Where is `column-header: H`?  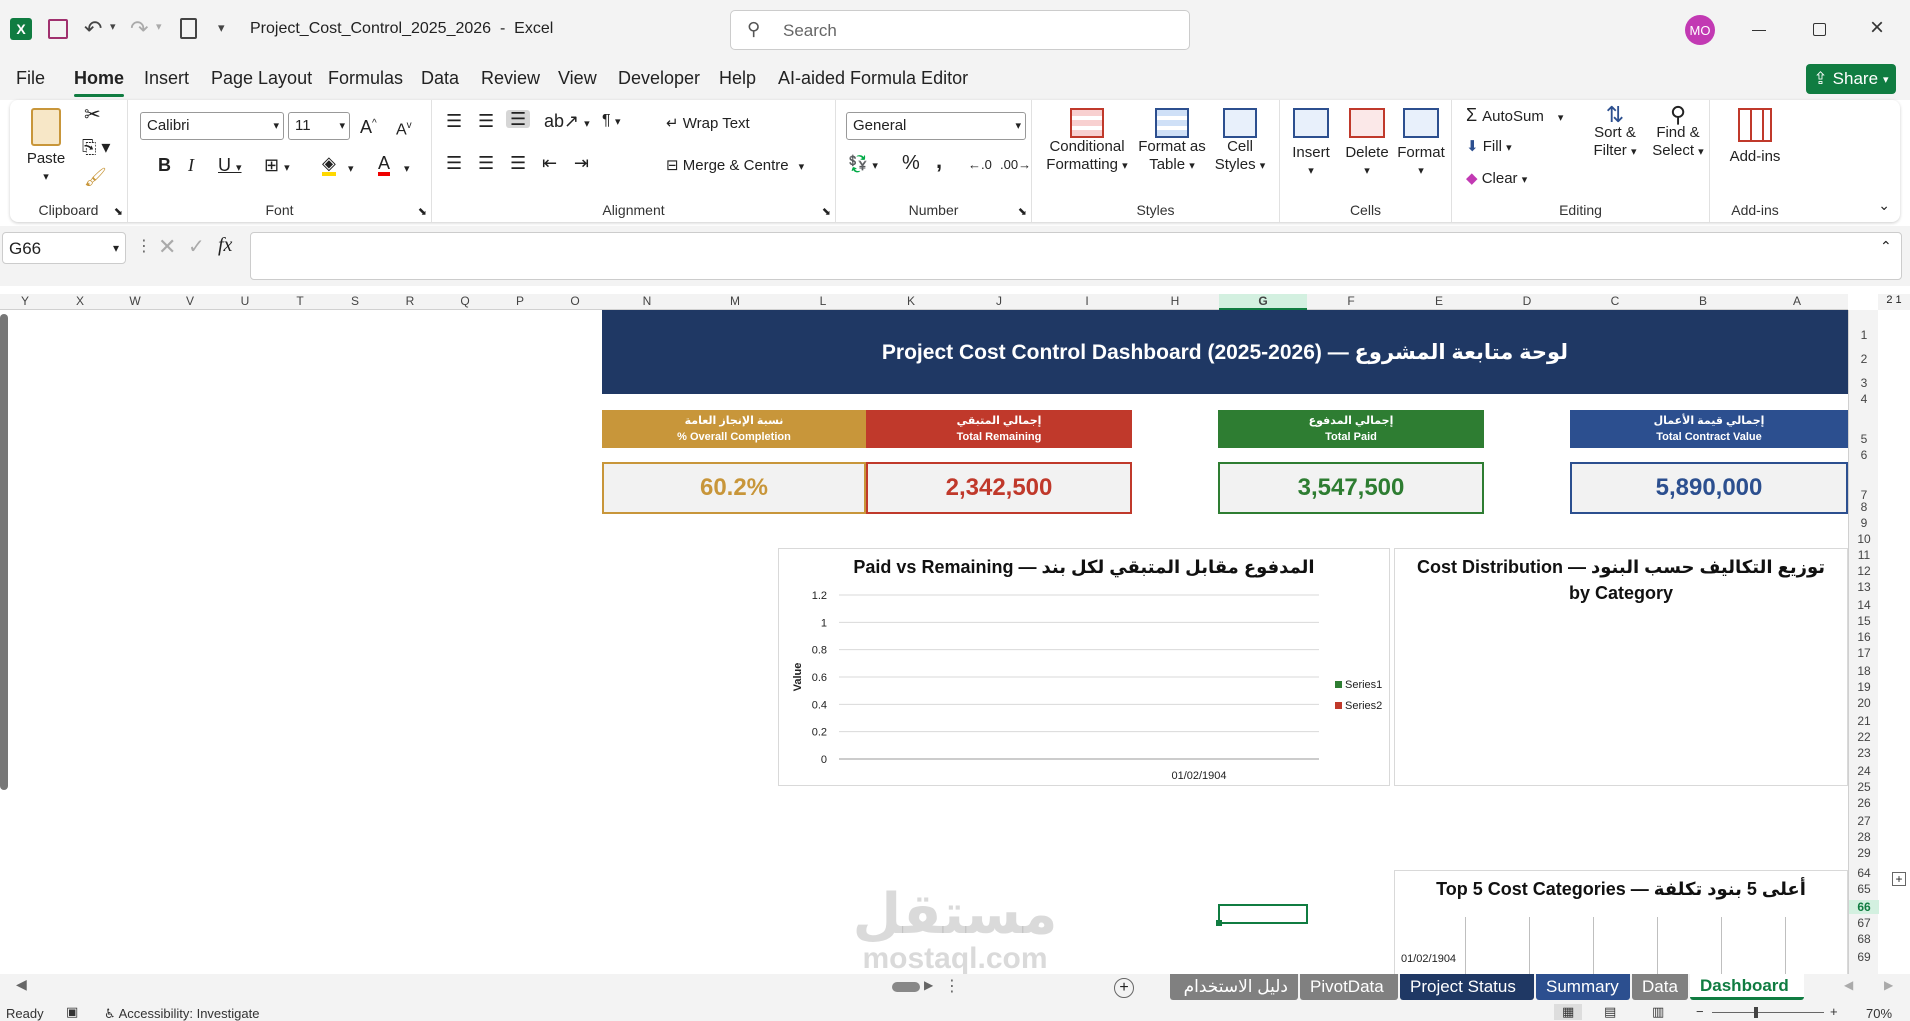 column-header: H is located at coordinates (1175, 301).